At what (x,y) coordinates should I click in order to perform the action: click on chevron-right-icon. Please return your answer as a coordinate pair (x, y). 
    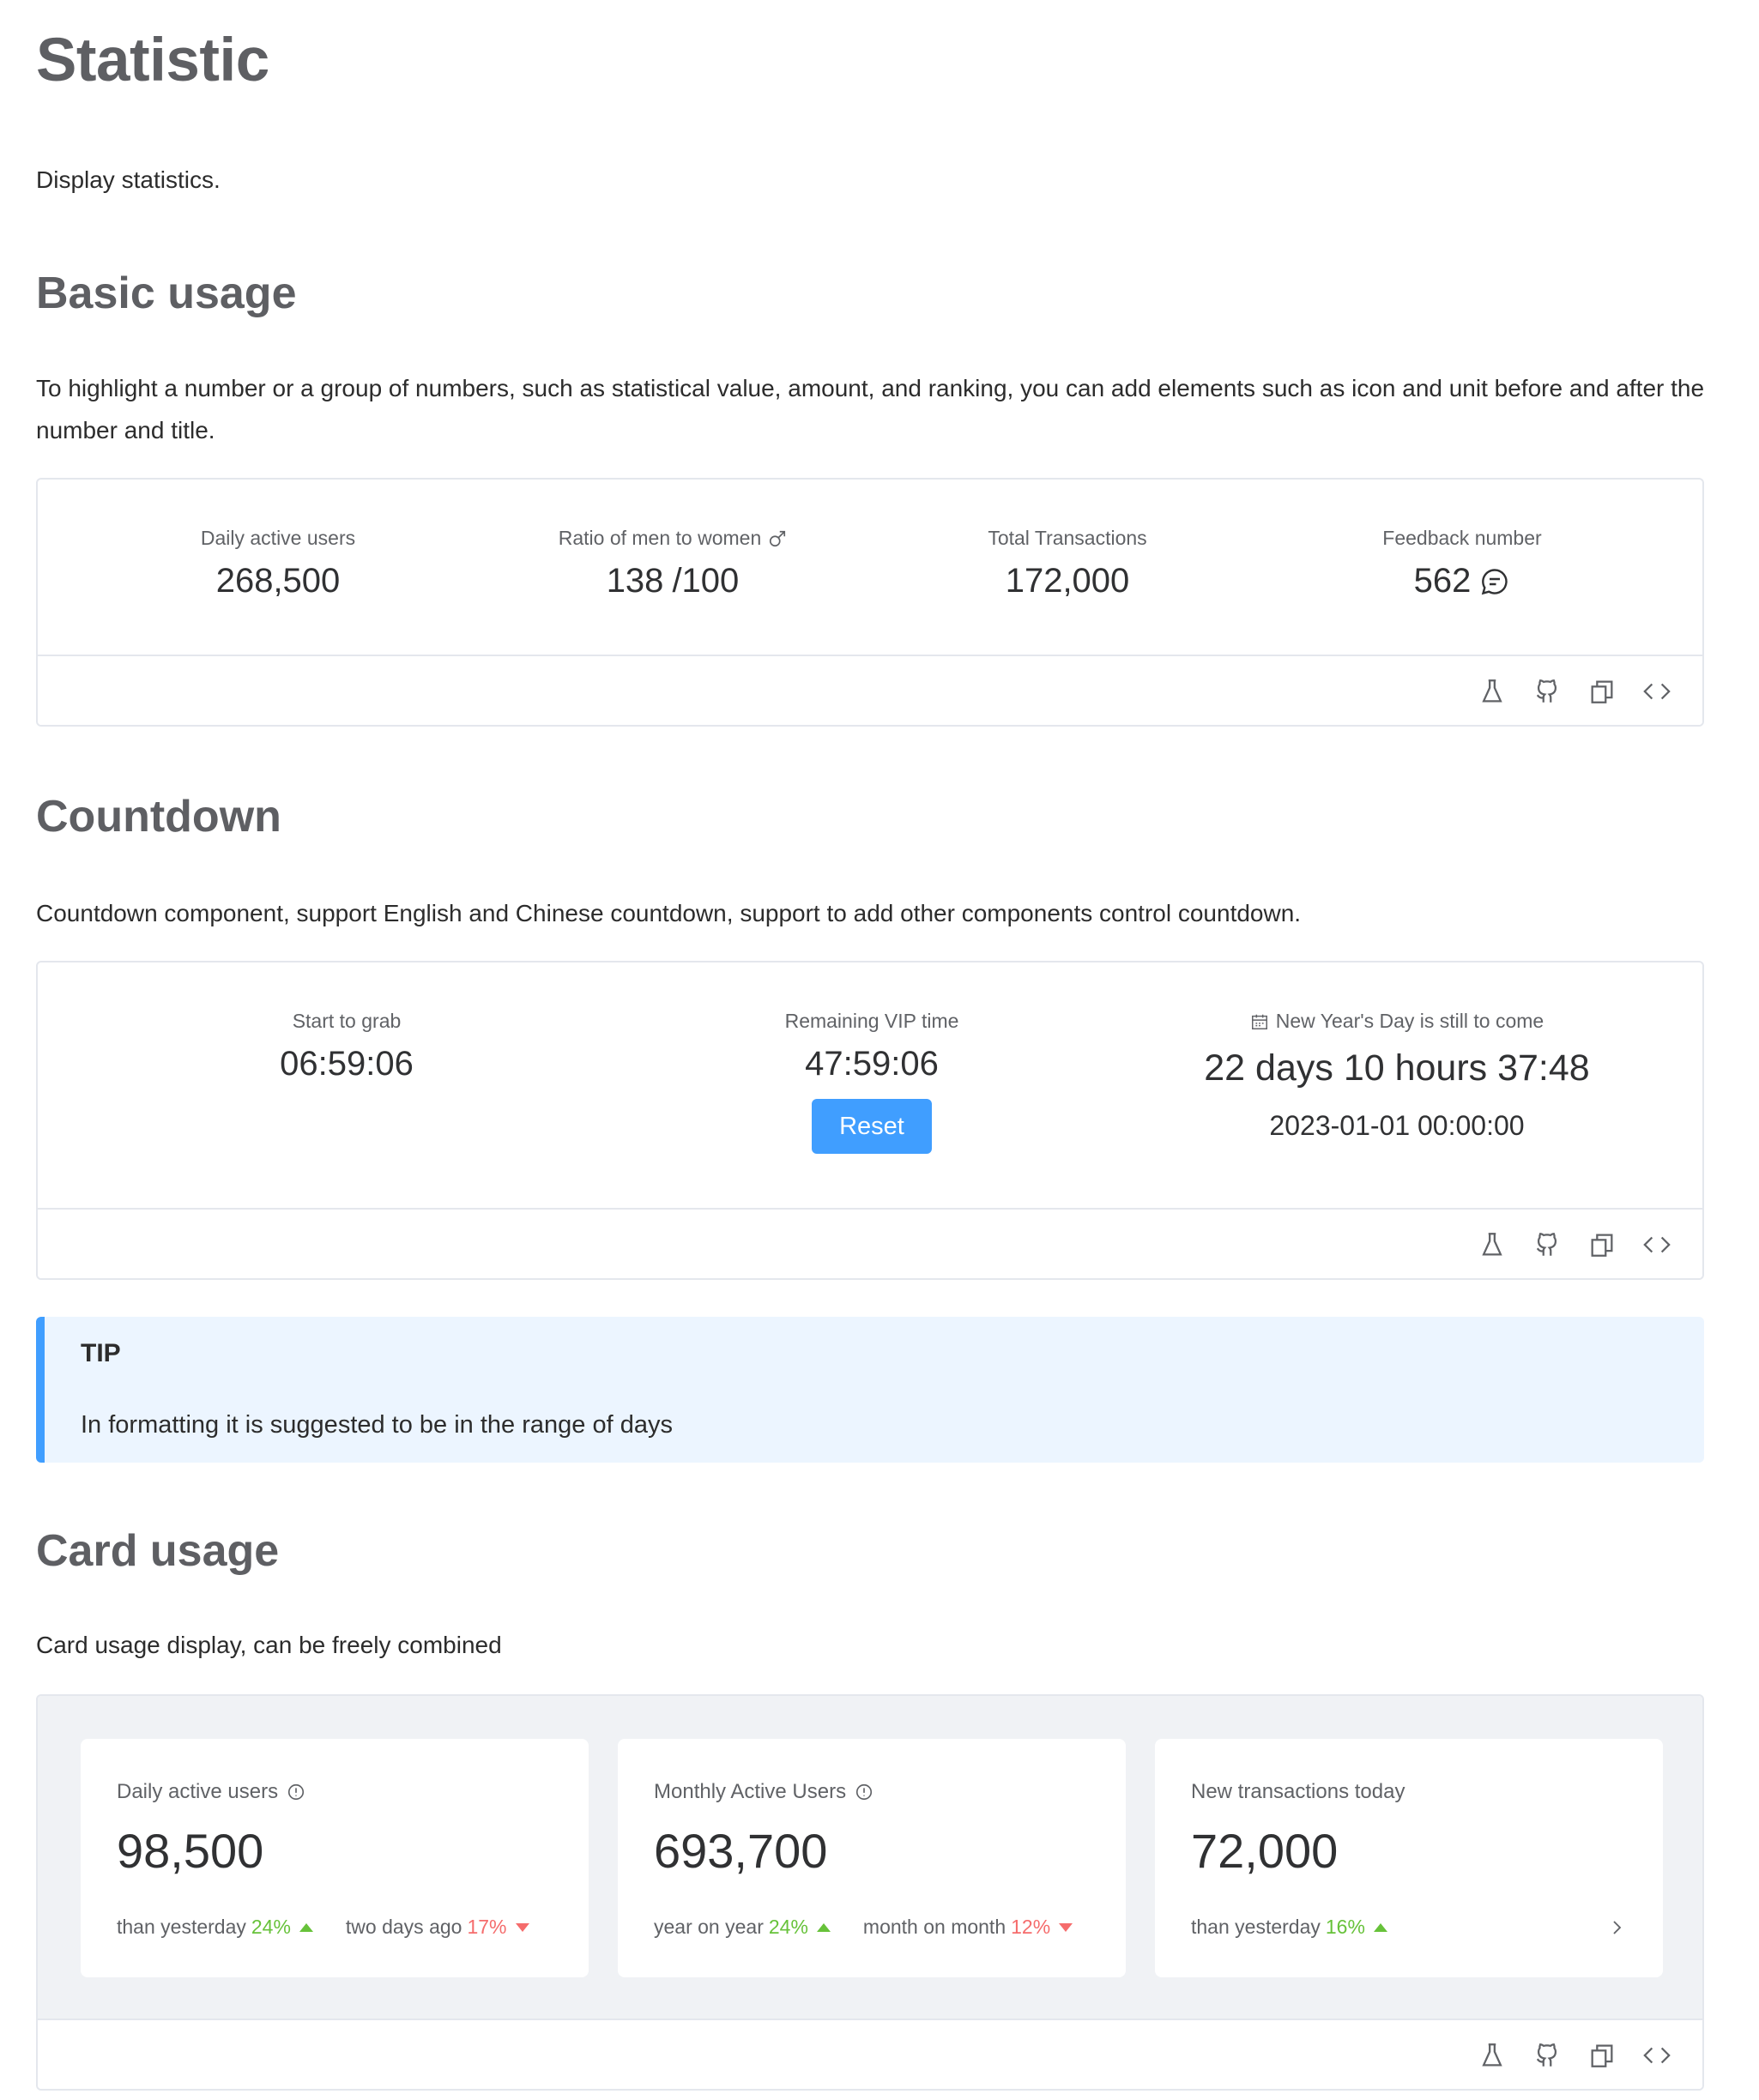
    Looking at the image, I should click on (1616, 1927).